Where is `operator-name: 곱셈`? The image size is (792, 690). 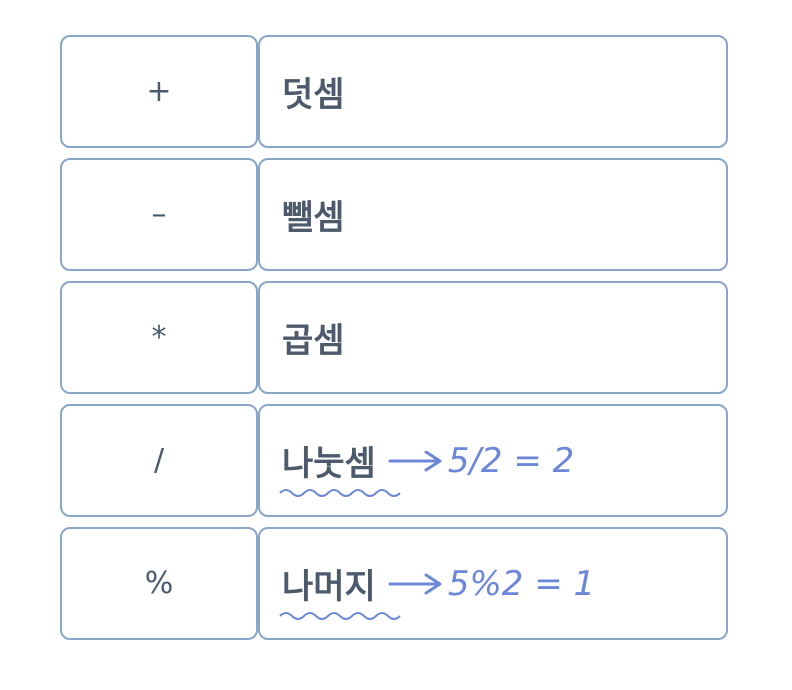 operator-name: 곱셈 is located at coordinates (313, 341).